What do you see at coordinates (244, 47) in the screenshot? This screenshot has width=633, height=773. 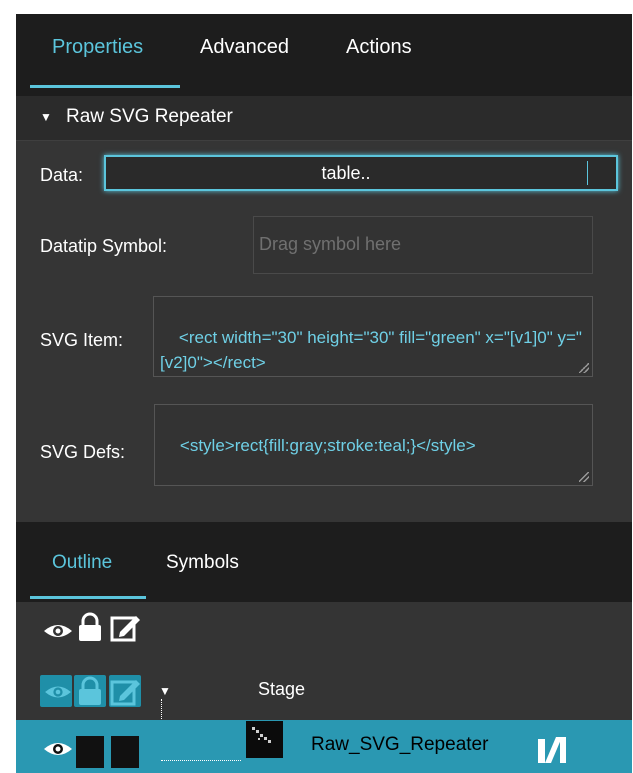 I see `tab-advanced: Advanced` at bounding box center [244, 47].